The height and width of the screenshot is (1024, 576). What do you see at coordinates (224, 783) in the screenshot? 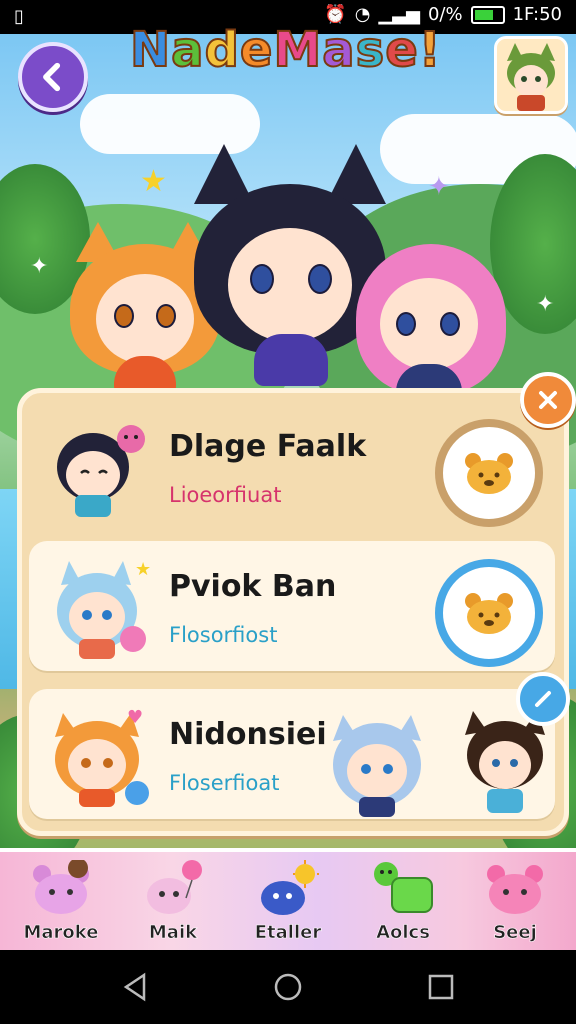
I see `friend-subtitle: Floserfioat` at bounding box center [224, 783].